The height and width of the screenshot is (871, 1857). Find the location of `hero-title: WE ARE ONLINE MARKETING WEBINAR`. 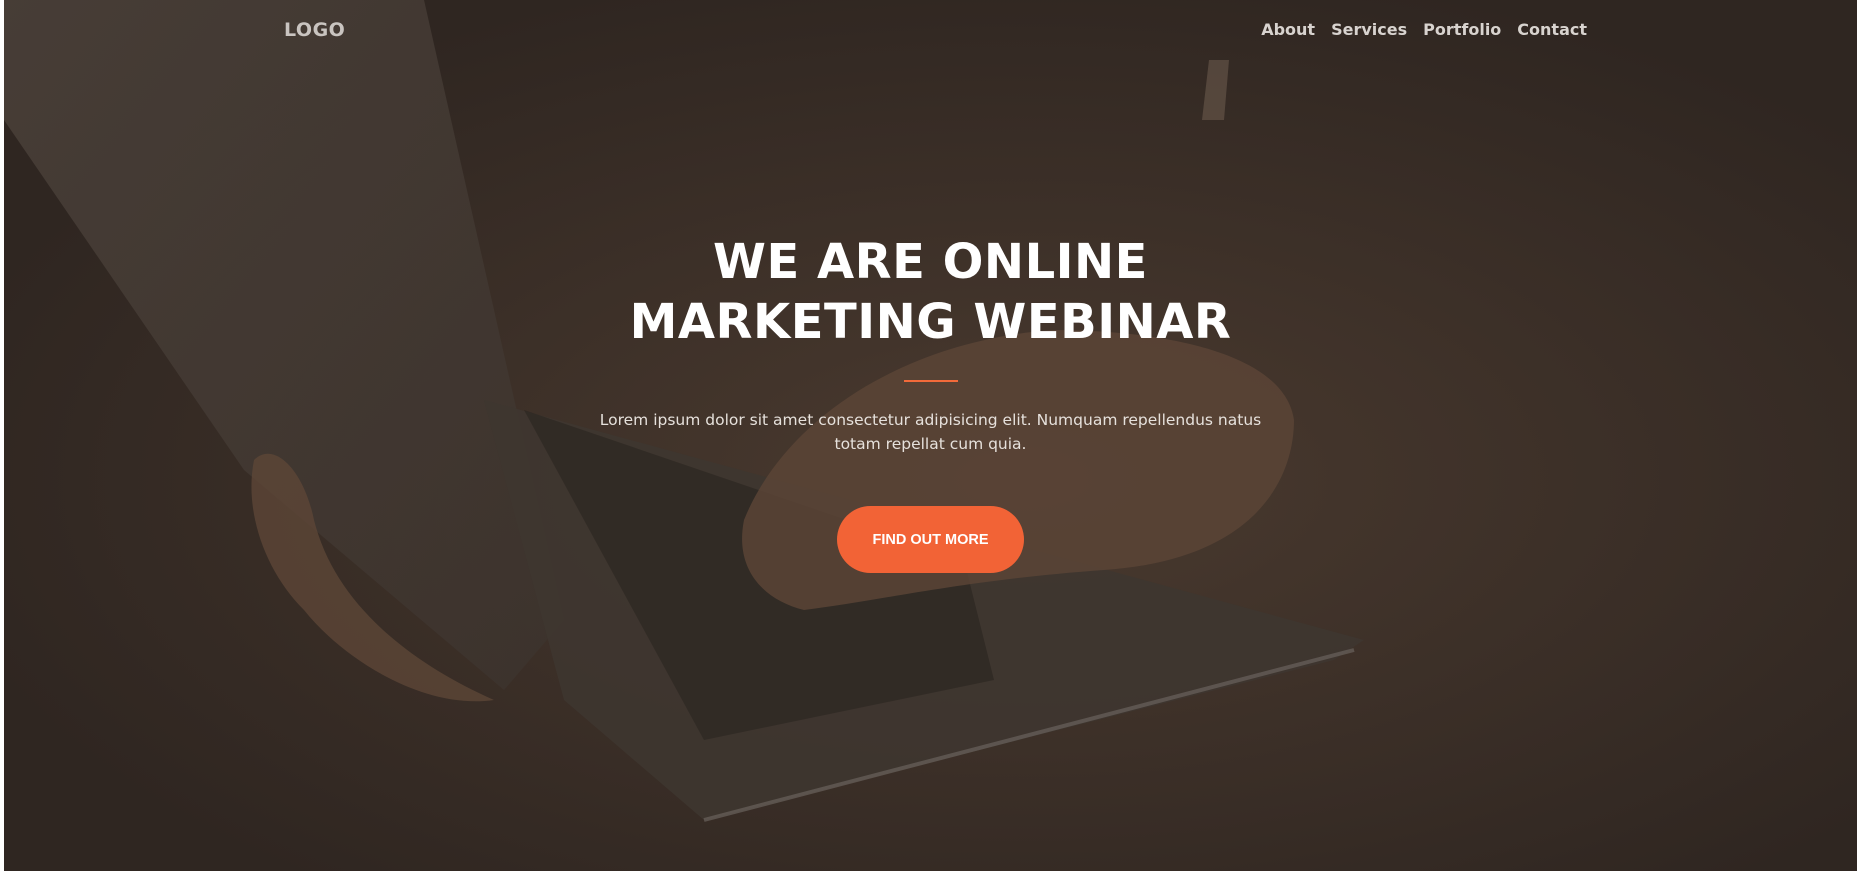

hero-title: WE ARE ONLINE MARKETING WEBINAR is located at coordinates (930, 292).